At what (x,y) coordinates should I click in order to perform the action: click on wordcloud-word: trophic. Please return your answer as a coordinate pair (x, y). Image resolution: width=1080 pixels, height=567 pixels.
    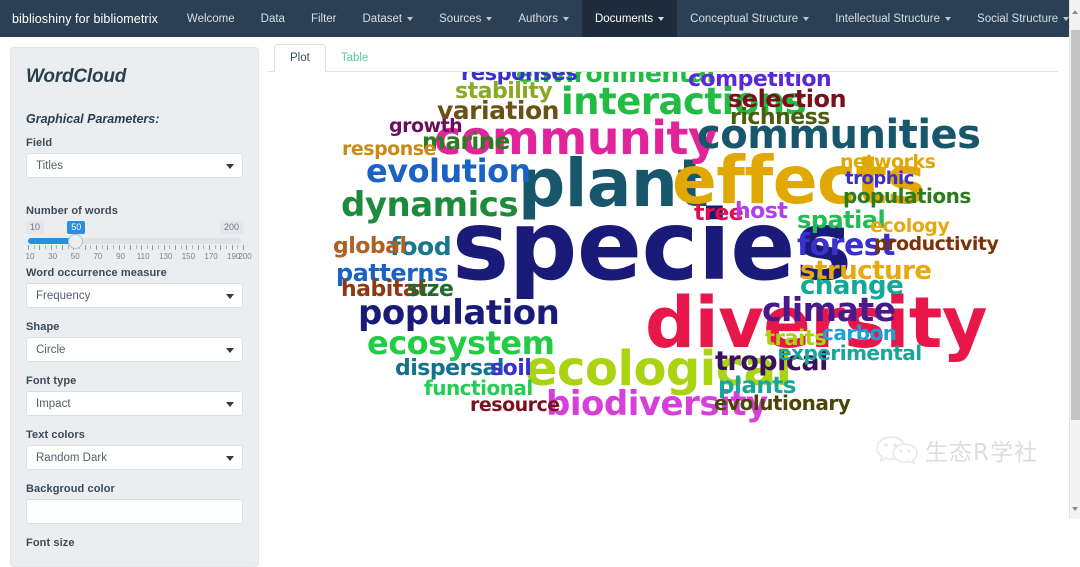
    Looking at the image, I should click on (879, 179).